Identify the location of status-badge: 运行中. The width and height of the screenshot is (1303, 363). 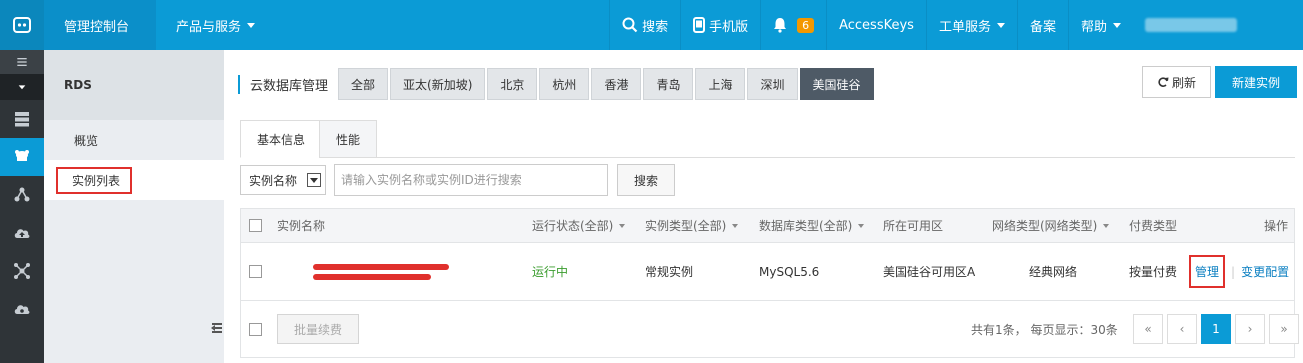
(550, 272).